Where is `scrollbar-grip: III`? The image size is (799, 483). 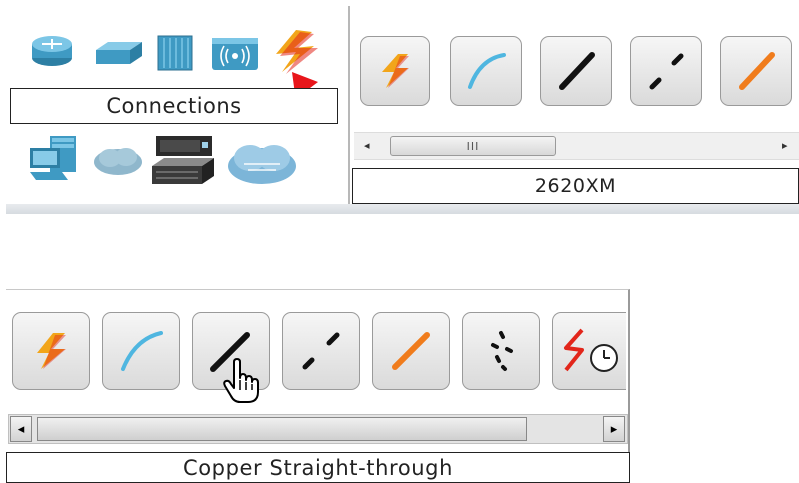
scrollbar-grip: III is located at coordinates (473, 146).